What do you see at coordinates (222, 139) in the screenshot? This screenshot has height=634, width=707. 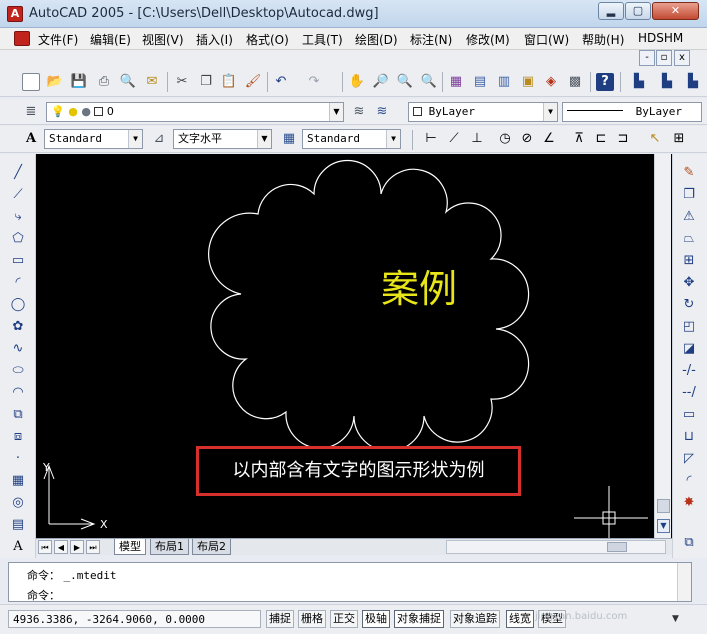 I see `text-align-select: 文字水平 ▼` at bounding box center [222, 139].